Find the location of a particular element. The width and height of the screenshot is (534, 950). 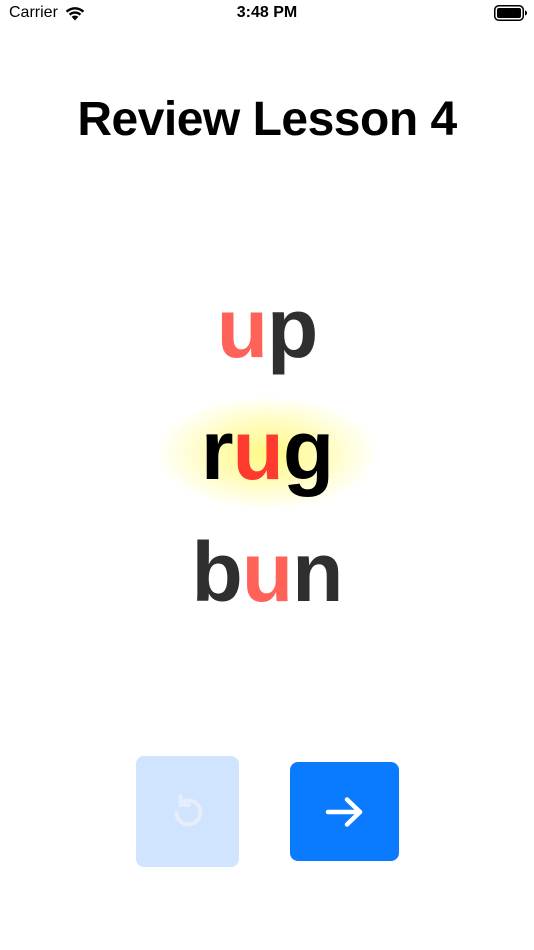

word-rug: rug is located at coordinates (267, 450).